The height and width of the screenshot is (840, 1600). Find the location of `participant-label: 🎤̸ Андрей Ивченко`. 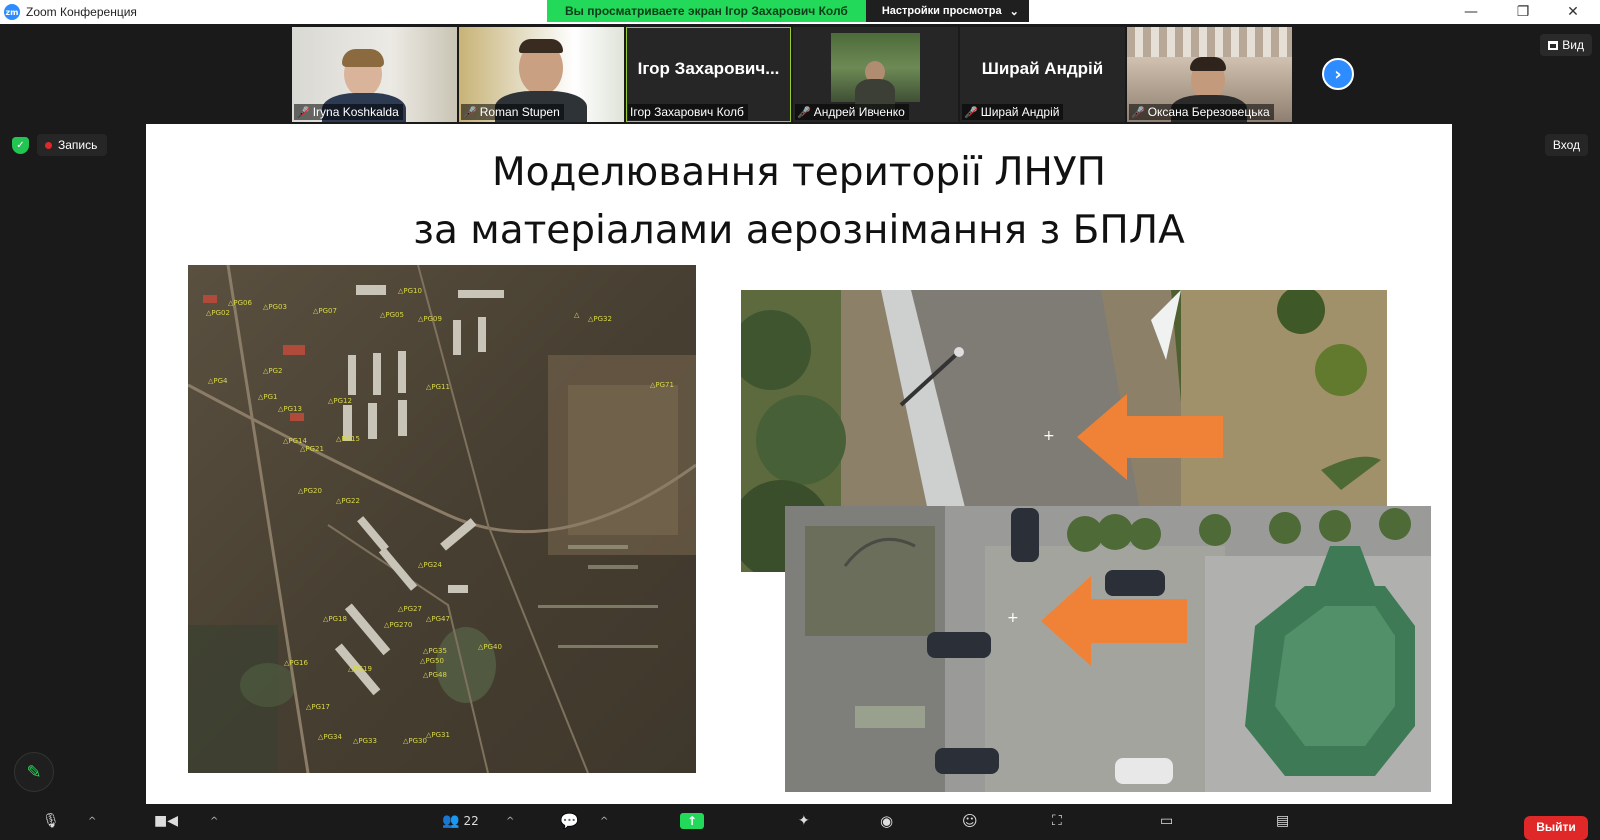

participant-label: 🎤̸ Андрей Ивченко is located at coordinates (852, 112).